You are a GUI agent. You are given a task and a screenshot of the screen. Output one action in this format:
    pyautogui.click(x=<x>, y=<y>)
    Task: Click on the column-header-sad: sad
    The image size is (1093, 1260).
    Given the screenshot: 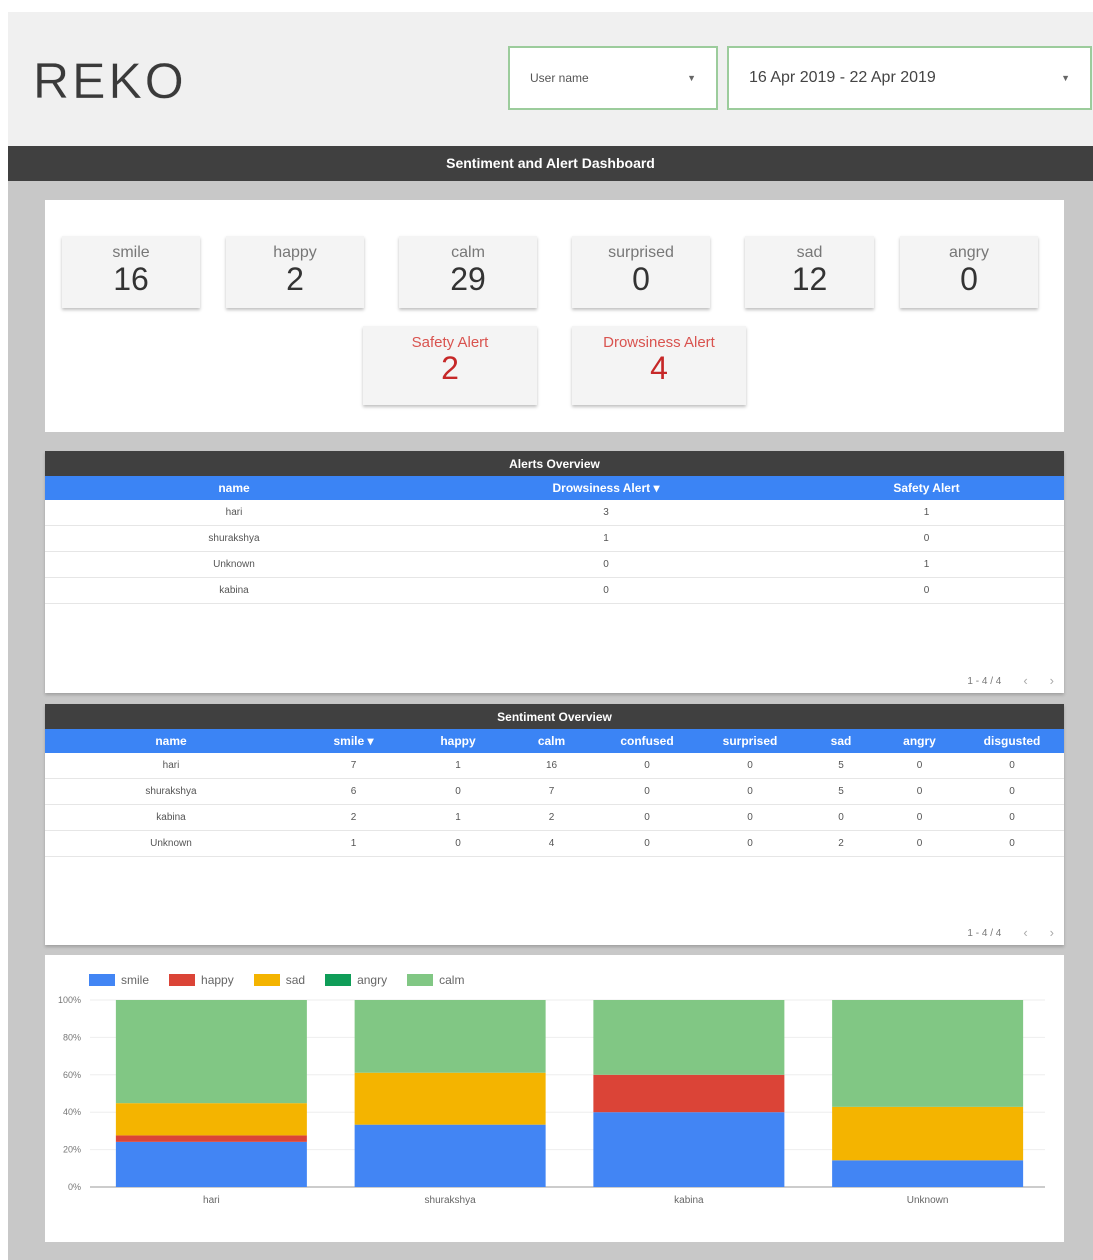 What is the action you would take?
    pyautogui.click(x=841, y=741)
    